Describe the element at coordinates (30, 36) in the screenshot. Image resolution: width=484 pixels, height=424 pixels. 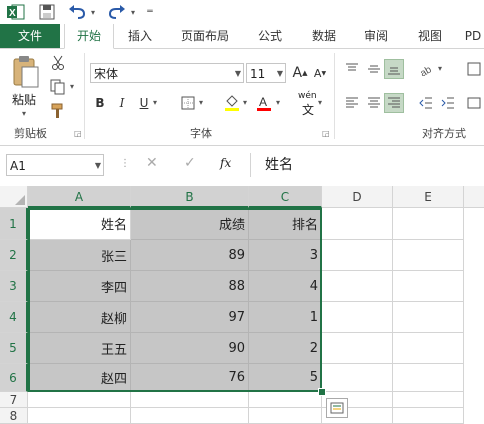
I see `tab-file: 文件` at that location.